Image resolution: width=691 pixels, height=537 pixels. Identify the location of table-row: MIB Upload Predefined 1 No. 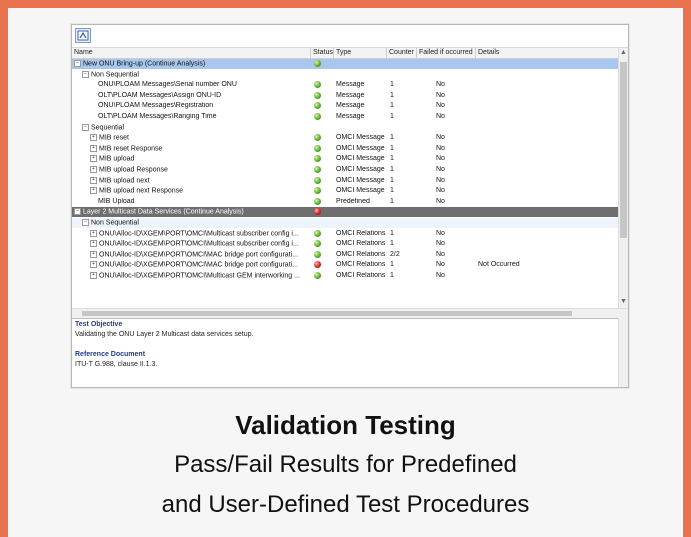
(345, 202).